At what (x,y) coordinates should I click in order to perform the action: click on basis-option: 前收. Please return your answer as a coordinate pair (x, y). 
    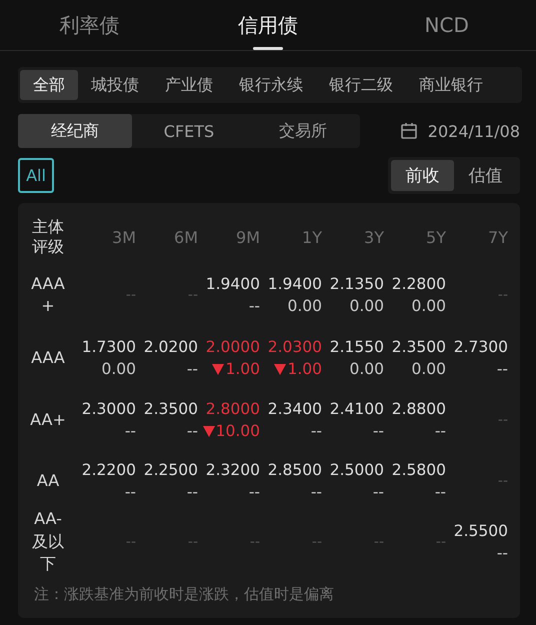
    Looking at the image, I should click on (422, 175).